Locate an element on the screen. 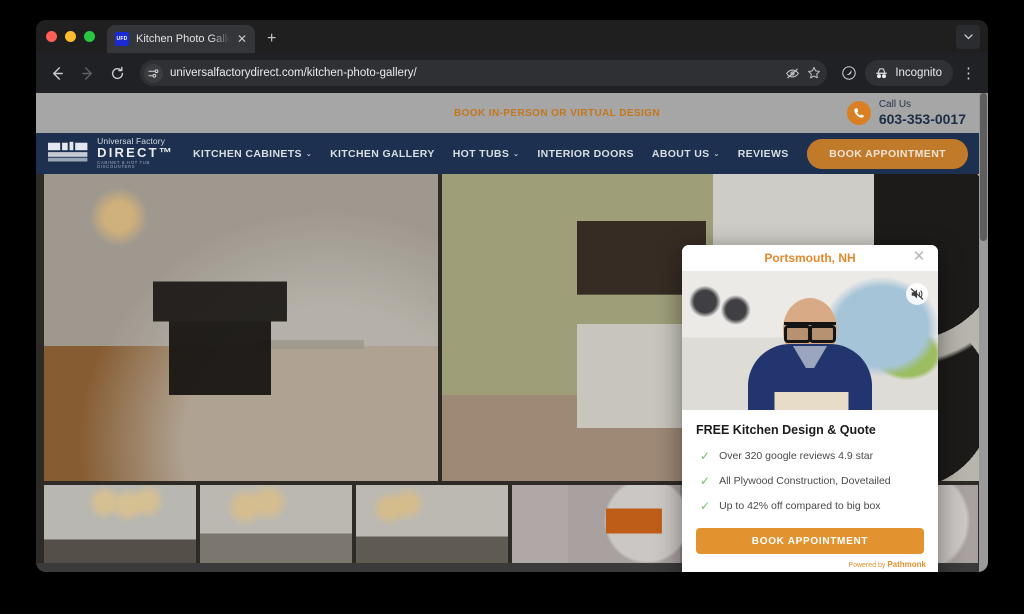 This screenshot has height=614, width=1024. pathmonk-brand: Pathmonk is located at coordinates (906, 564).